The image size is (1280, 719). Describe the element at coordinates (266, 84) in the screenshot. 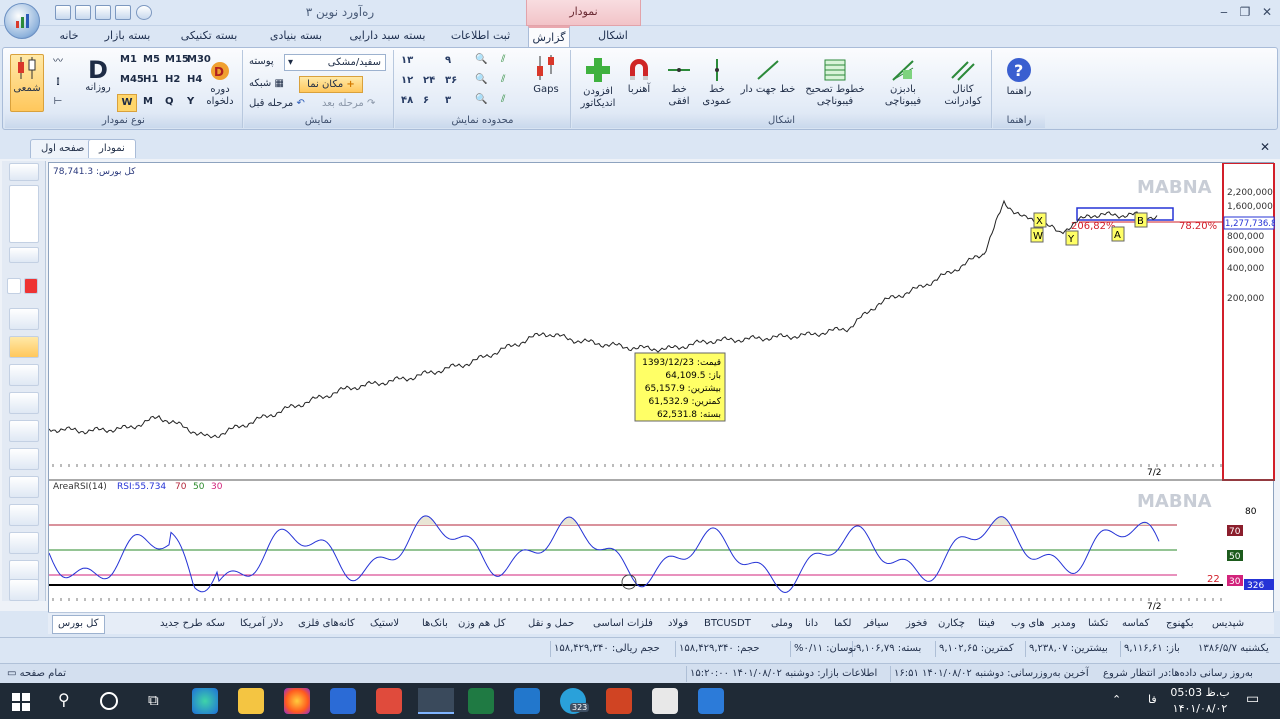

I see `grid-button: شبکه ▦` at that location.